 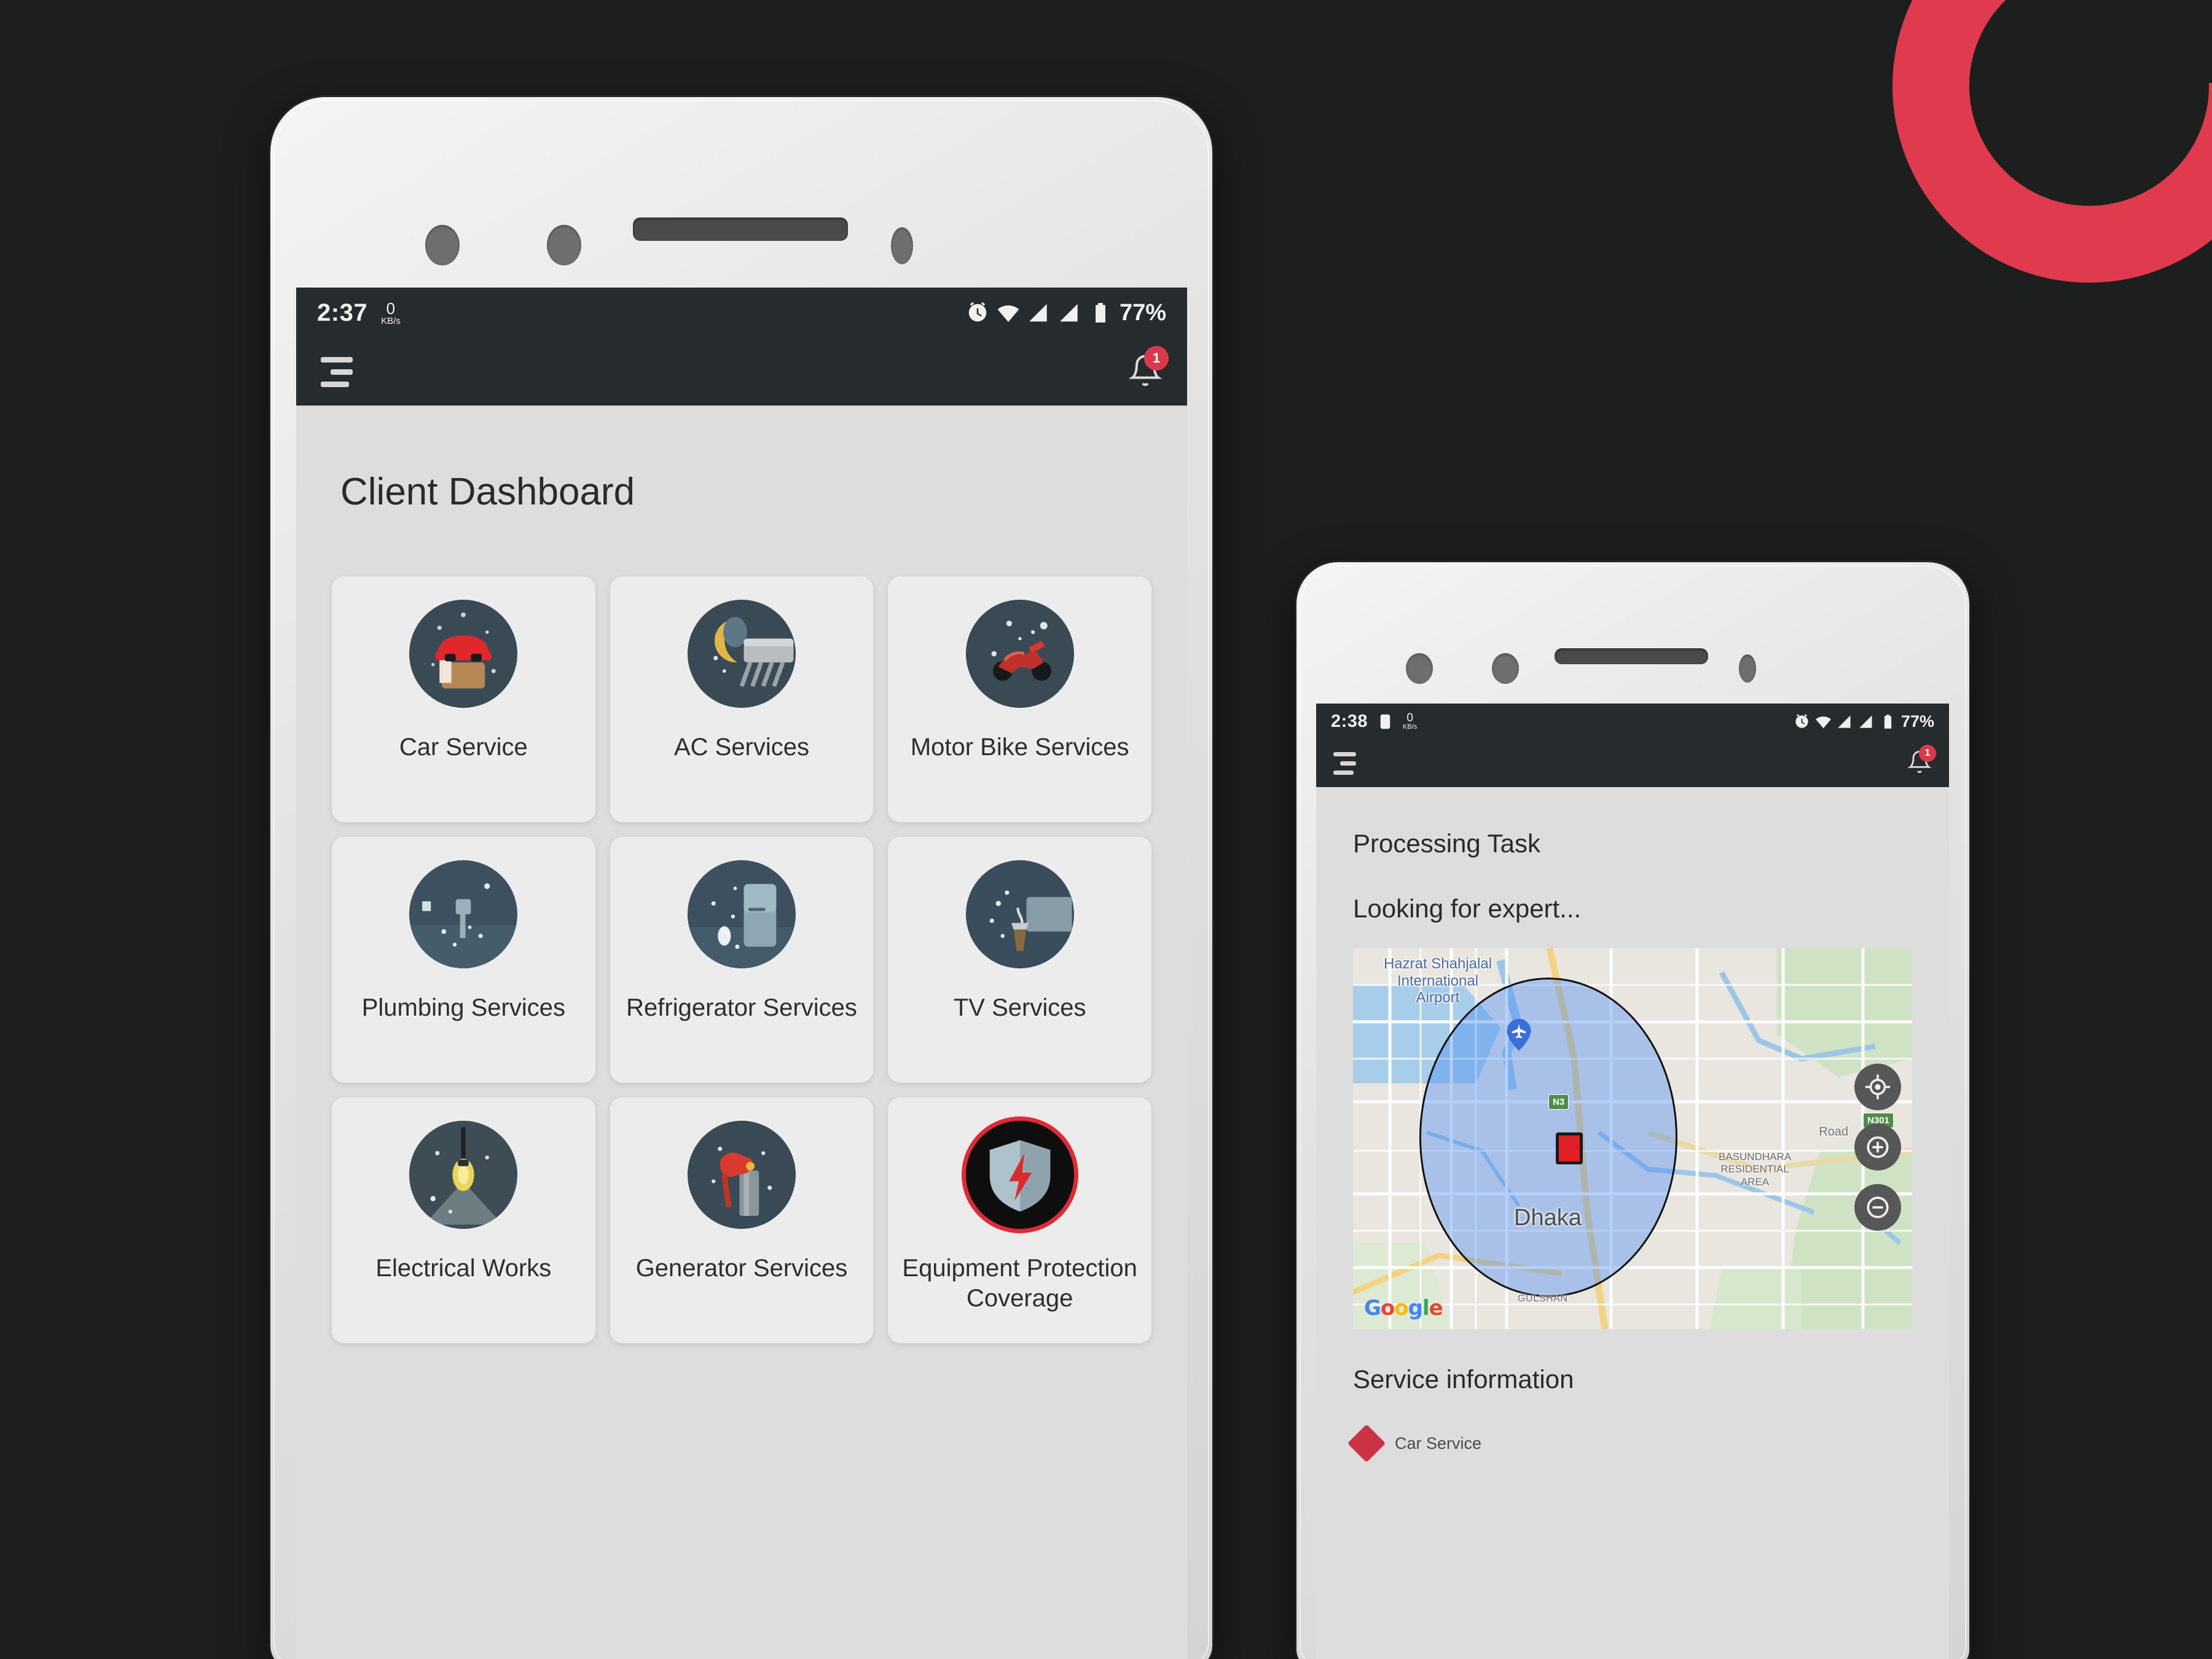 I want to click on minus-icon, so click(x=1878, y=1207).